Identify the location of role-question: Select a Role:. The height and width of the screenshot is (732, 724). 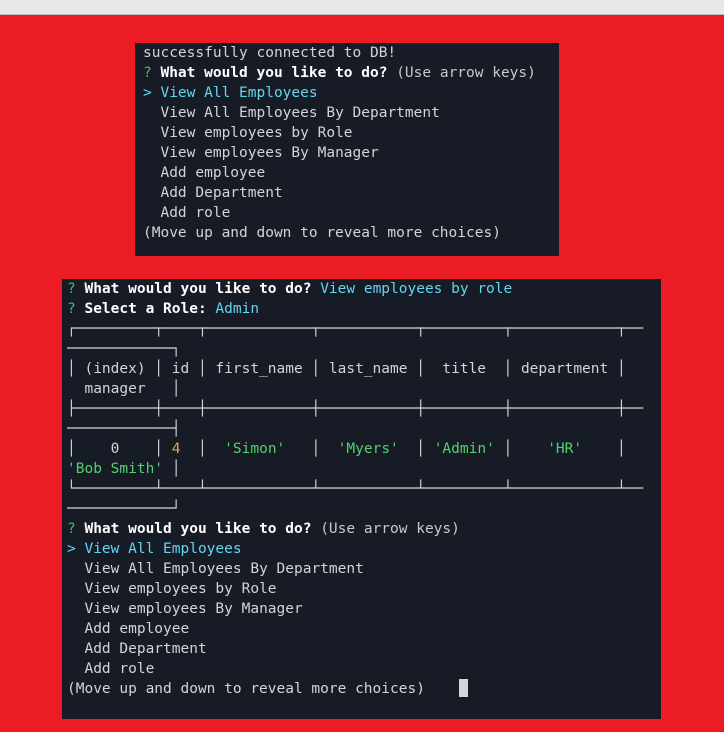
(145, 309).